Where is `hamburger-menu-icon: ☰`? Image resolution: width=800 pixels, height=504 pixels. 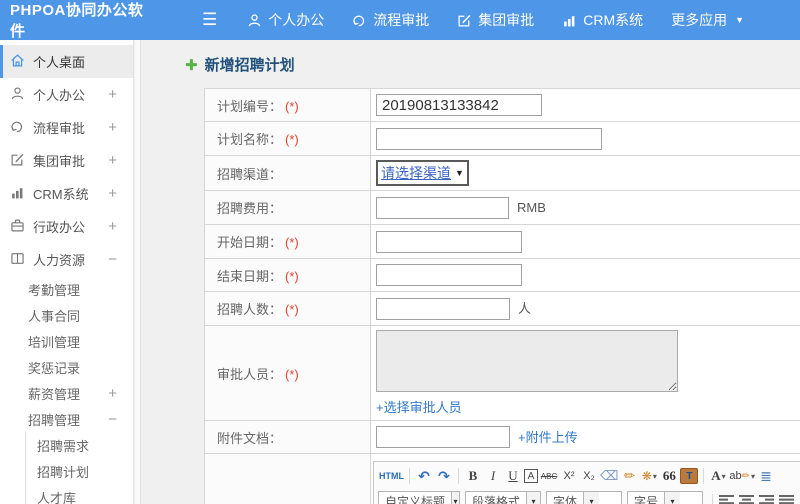
hamburger-menu-icon: ☰ is located at coordinates (209, 20).